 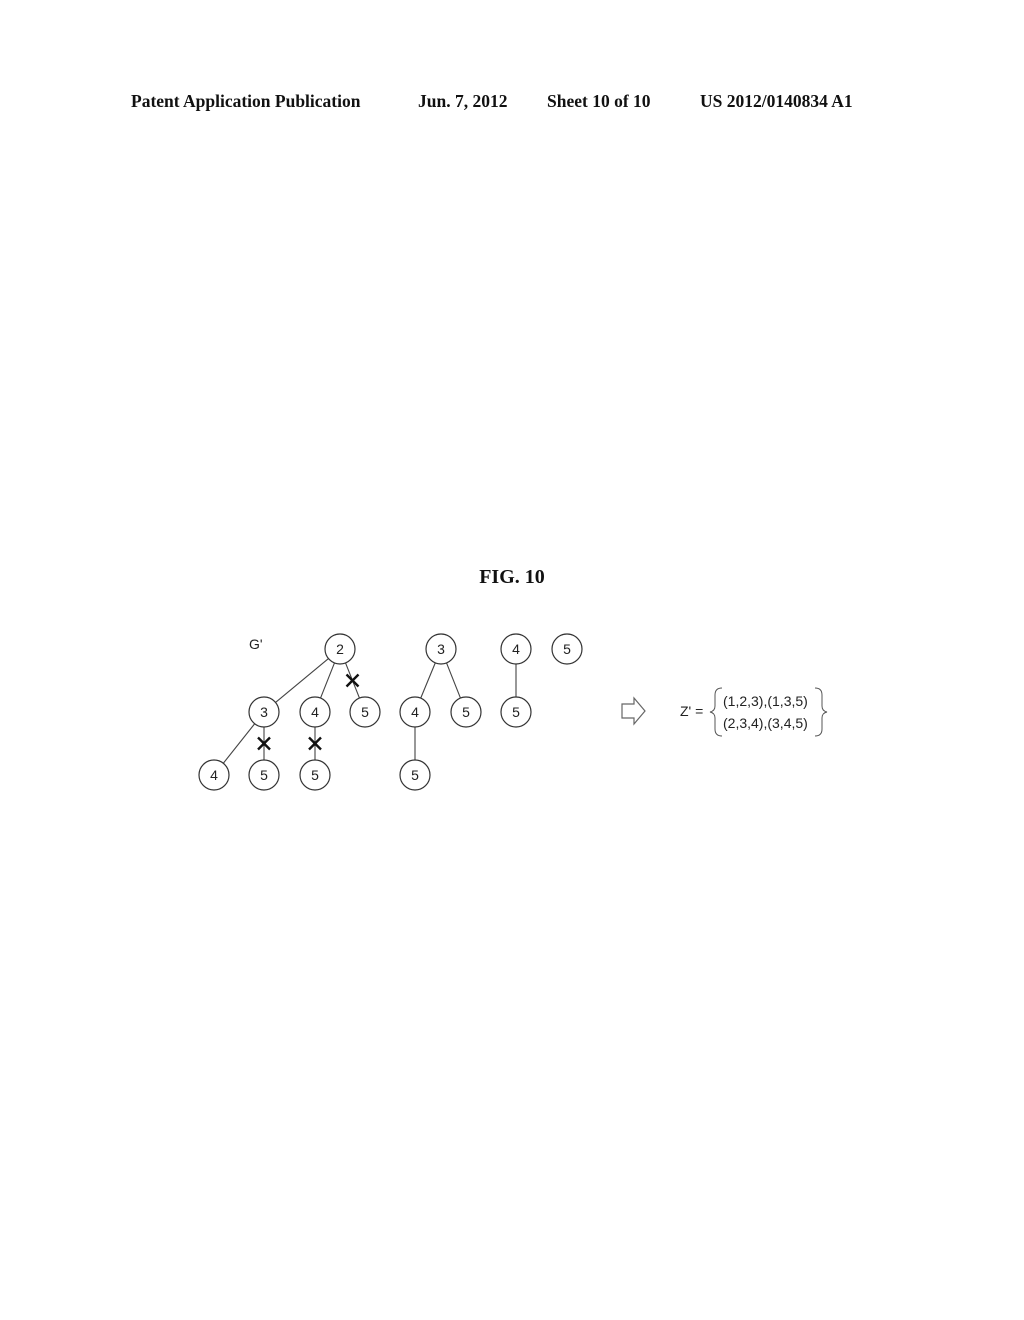 I want to click on implies-arrow-icon, so click(x=633, y=711).